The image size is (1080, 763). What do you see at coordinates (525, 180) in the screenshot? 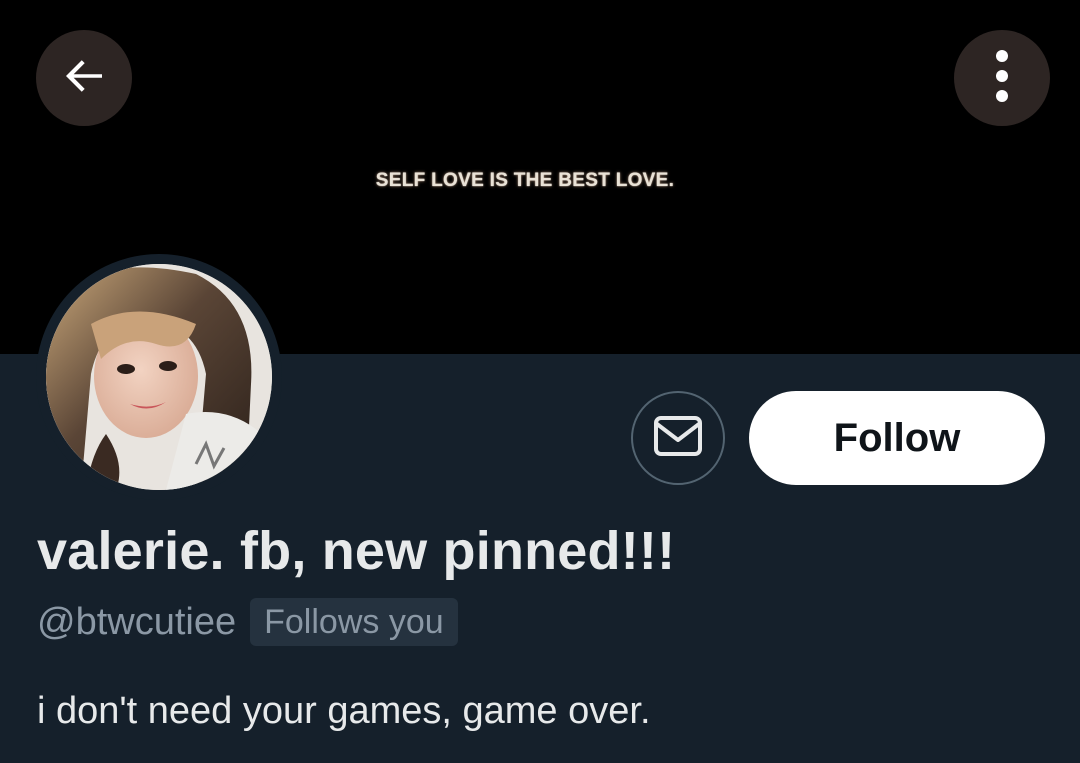
I see `banner-text: SELF LOVE IS THE BEST LOVE.` at bounding box center [525, 180].